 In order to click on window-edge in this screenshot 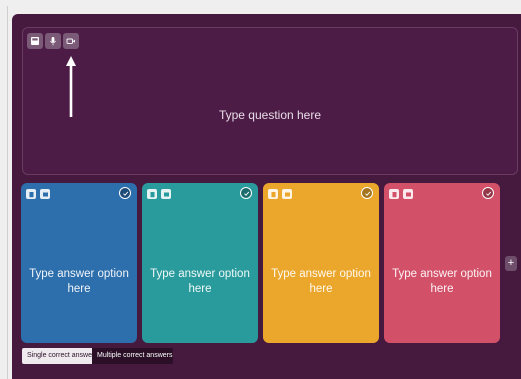, I will do `click(7, 192)`.